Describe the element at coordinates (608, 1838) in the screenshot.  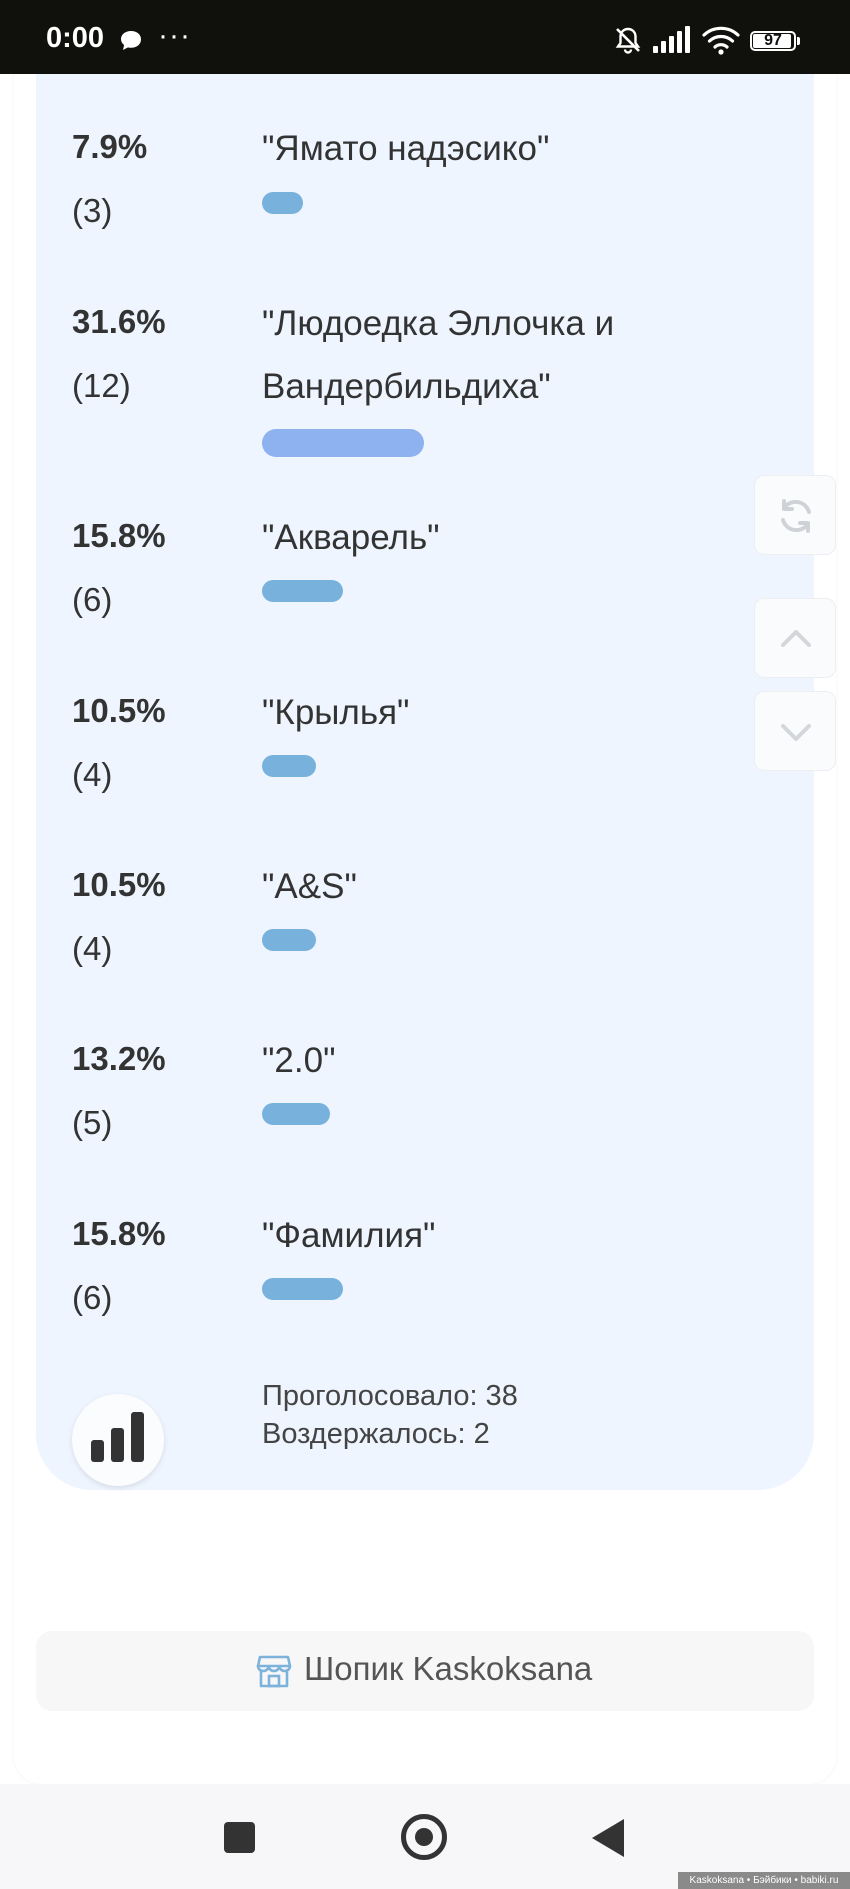
I see `back-button` at that location.